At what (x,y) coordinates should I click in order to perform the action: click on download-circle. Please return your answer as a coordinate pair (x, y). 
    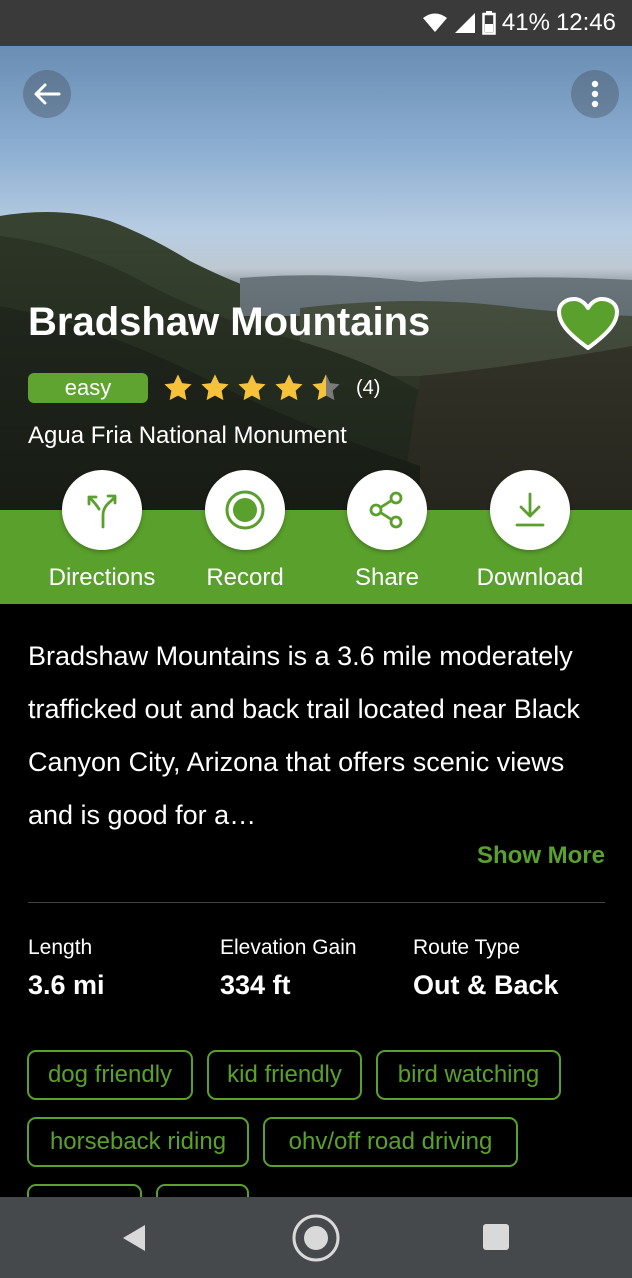
    Looking at the image, I should click on (530, 510).